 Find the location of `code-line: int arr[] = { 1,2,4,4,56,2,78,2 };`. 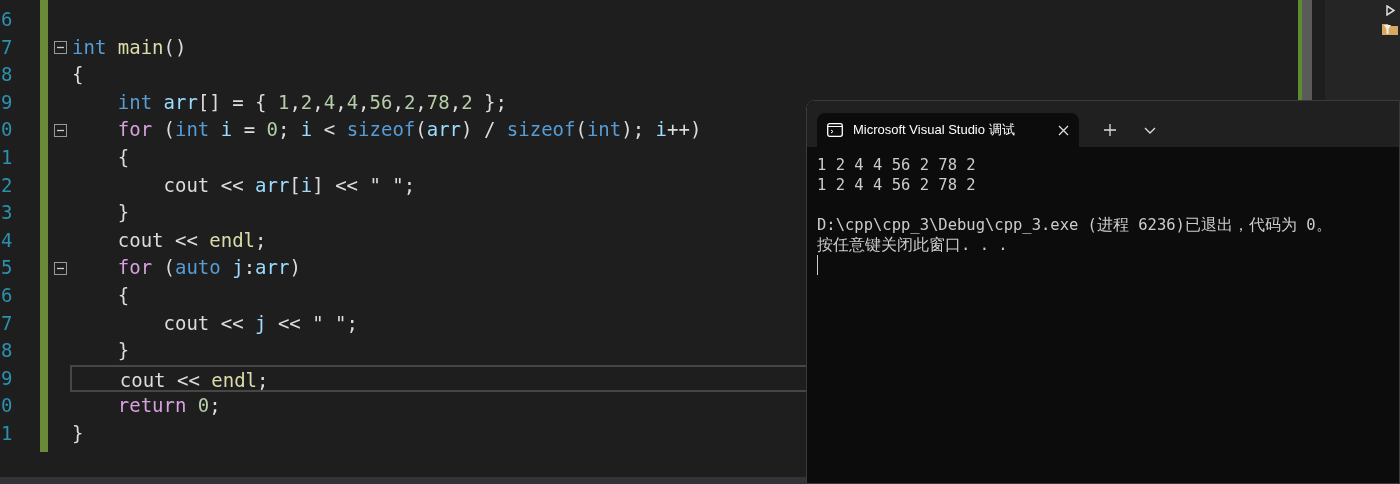

code-line: int arr[] = { 1,2,4,4,56,2,78,2 }; is located at coordinates (312, 102).